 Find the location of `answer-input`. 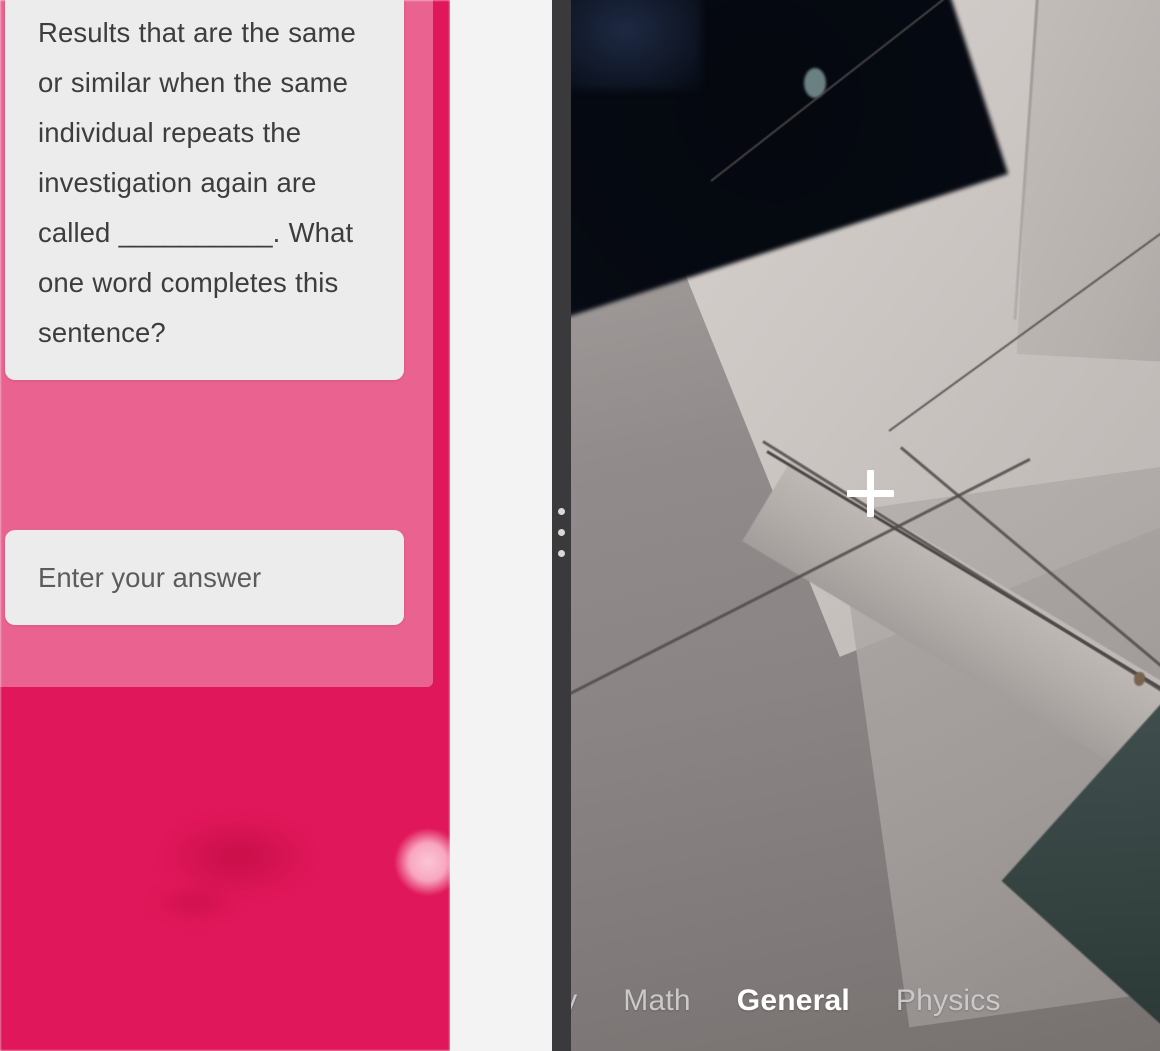

answer-input is located at coordinates (204, 577).